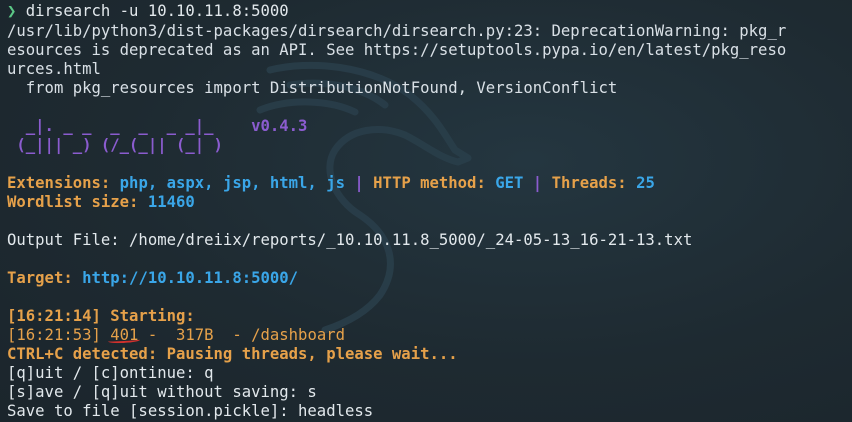  I want to click on version-label: v0.4.3, so click(279, 126).